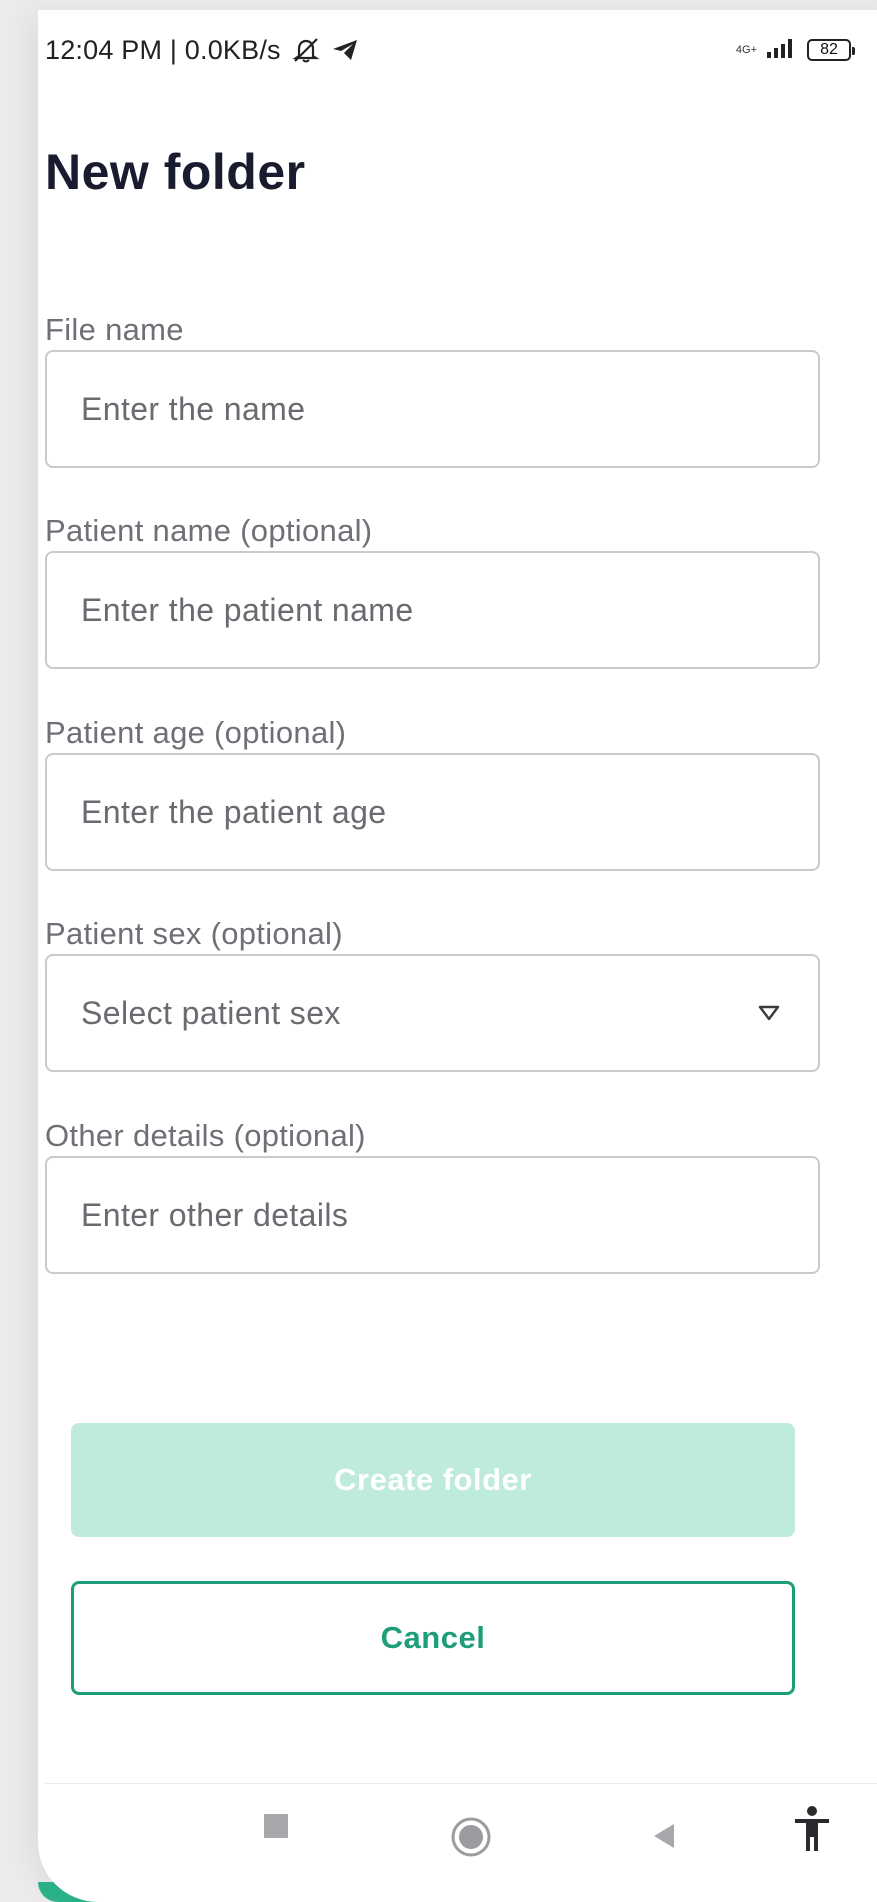  What do you see at coordinates (664, 1836) in the screenshot?
I see `back-triangle-icon` at bounding box center [664, 1836].